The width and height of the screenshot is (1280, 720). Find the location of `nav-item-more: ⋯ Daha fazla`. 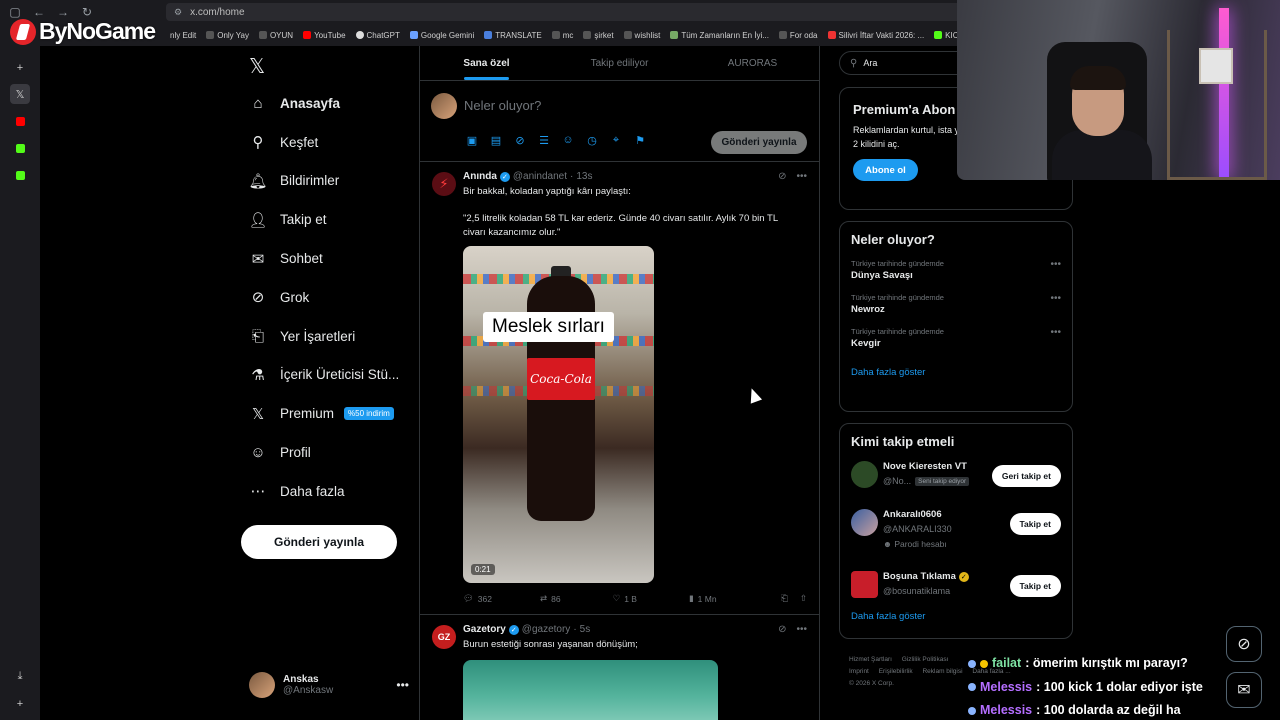

nav-item-more: ⋯ Daha fazla is located at coordinates (331, 491).